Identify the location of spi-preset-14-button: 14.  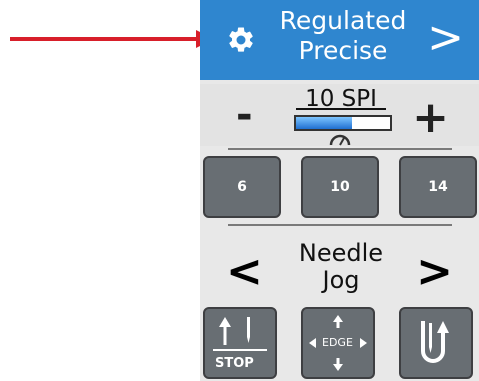
(438, 187).